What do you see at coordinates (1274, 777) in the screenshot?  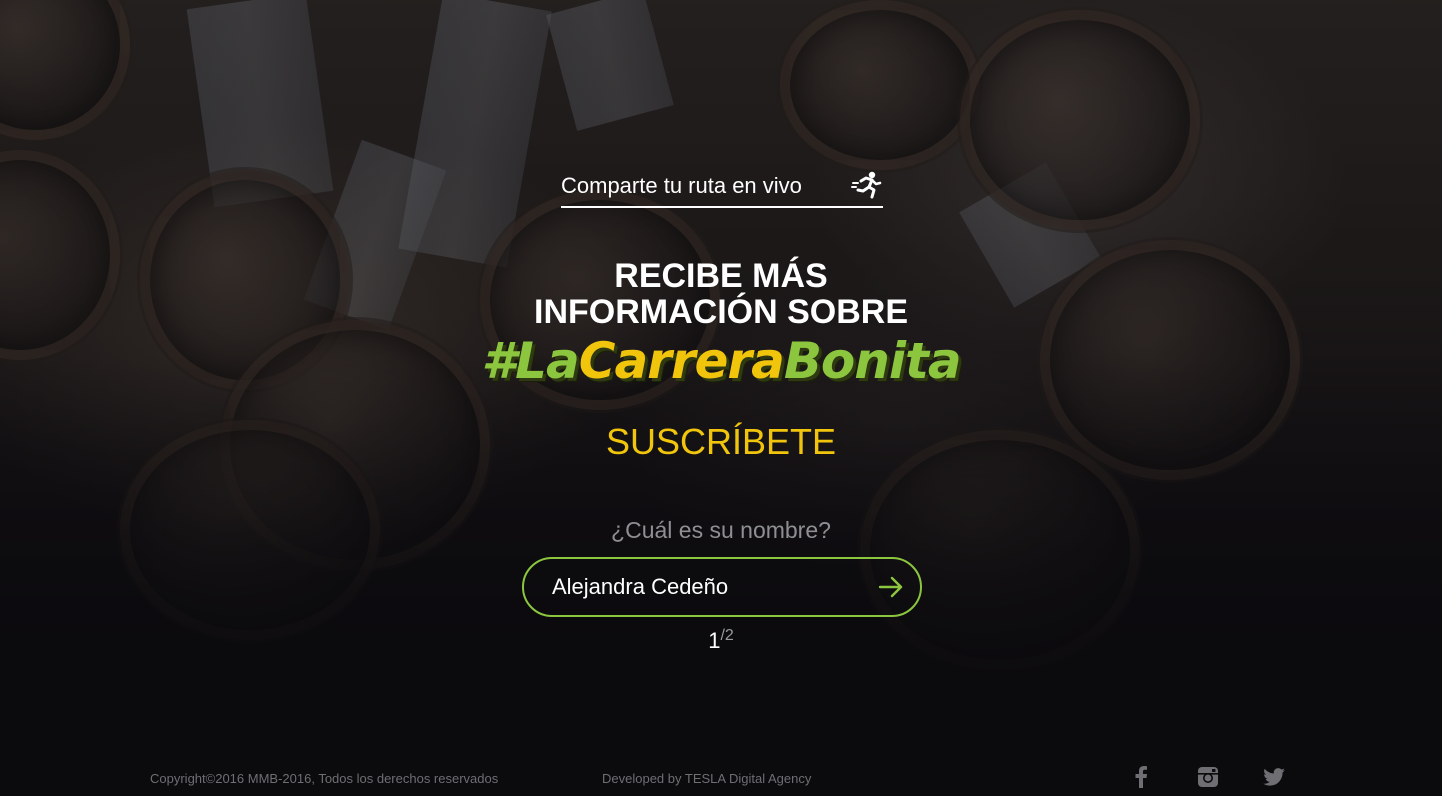 I see `twitter-icon` at bounding box center [1274, 777].